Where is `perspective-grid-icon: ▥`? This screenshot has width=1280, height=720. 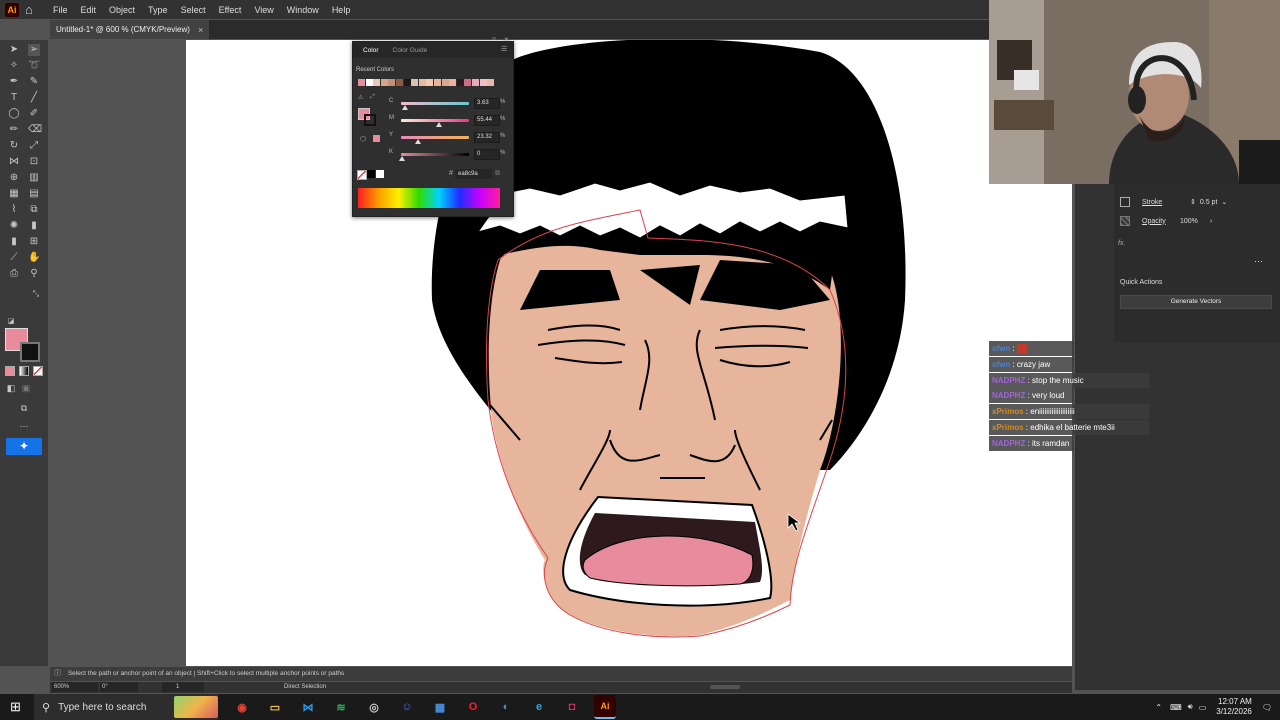
perspective-grid-icon: ▥ is located at coordinates (34, 178).